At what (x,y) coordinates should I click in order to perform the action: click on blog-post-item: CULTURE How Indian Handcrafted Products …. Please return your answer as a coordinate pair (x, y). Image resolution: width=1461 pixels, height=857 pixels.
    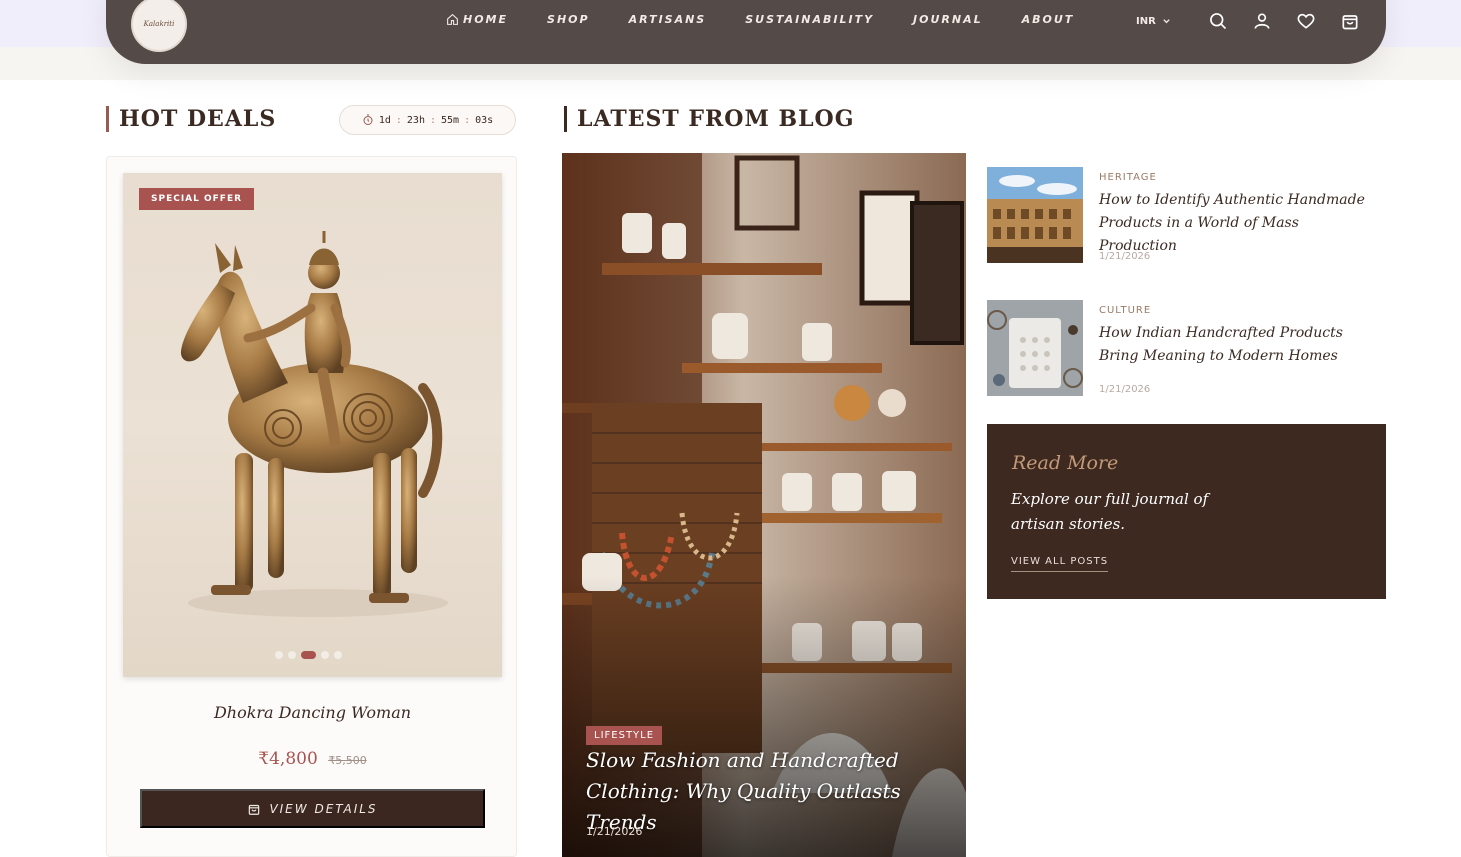
    Looking at the image, I should click on (1186, 348).